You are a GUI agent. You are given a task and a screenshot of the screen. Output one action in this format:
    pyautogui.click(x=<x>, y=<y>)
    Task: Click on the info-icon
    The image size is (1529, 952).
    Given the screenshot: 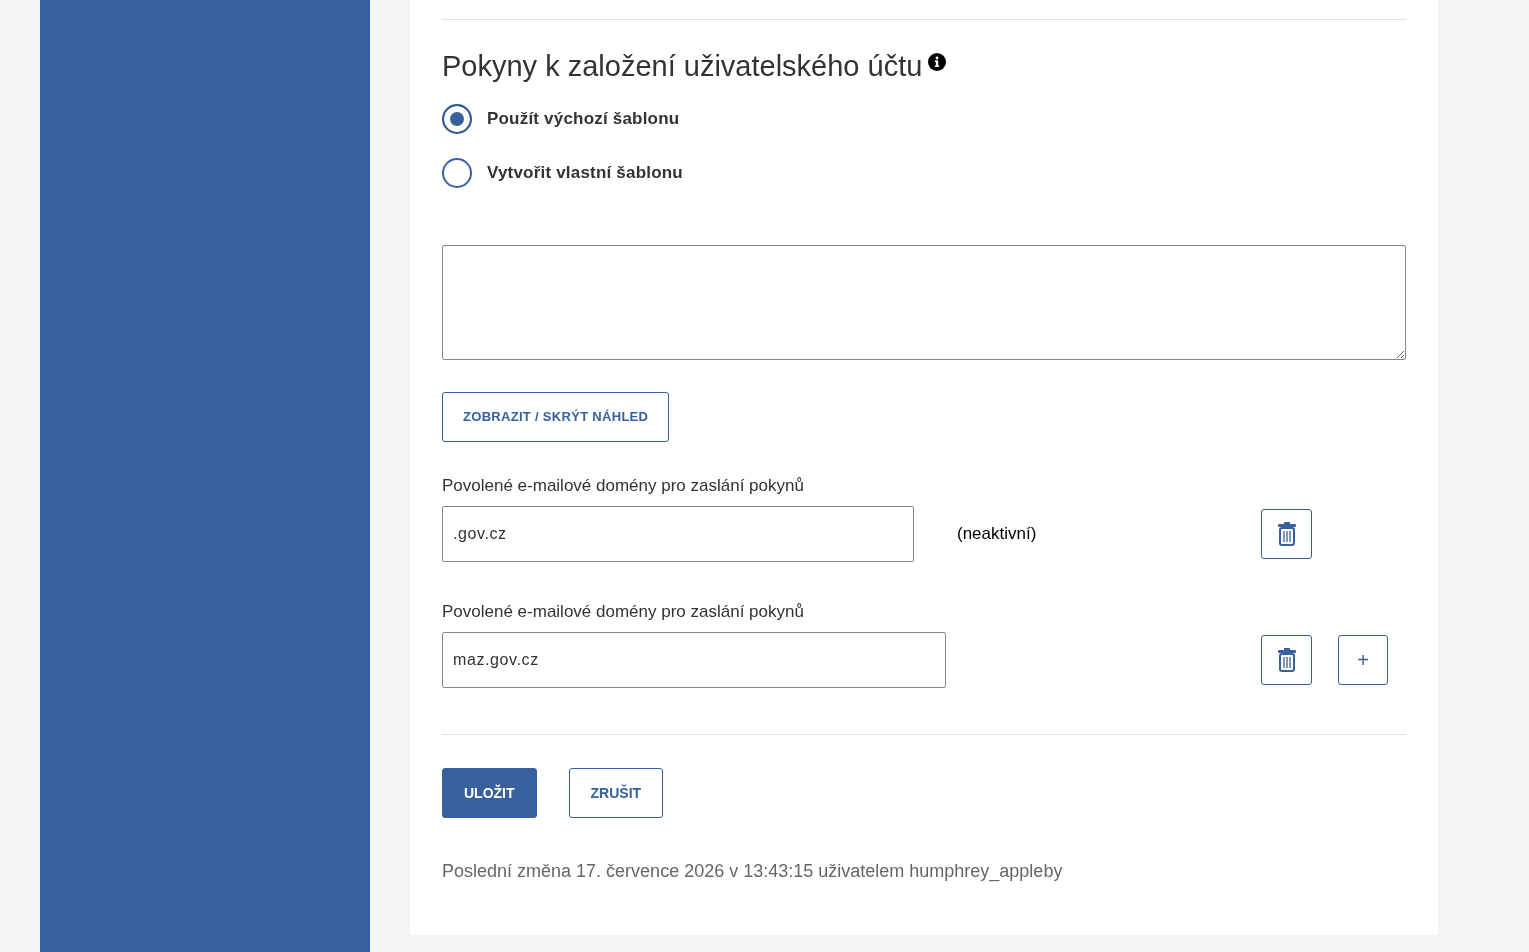 What is the action you would take?
    pyautogui.click(x=937, y=62)
    